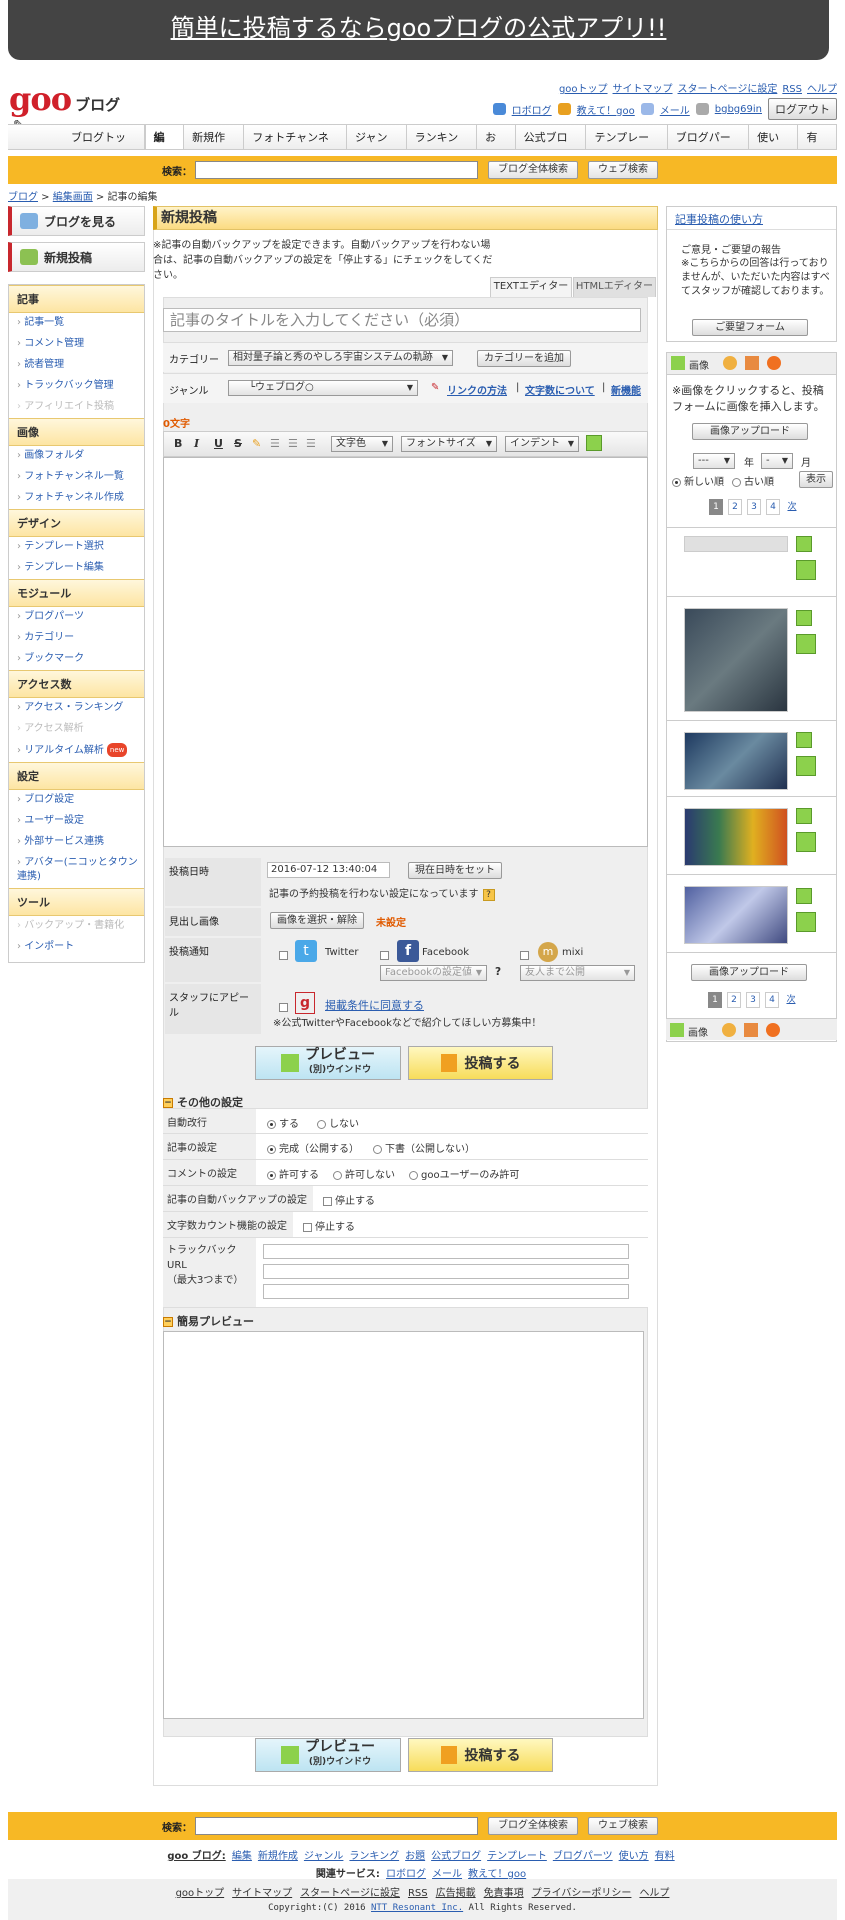 This screenshot has width=845, height=1920. What do you see at coordinates (271, 1175) in the screenshot?
I see `radio-allow` at bounding box center [271, 1175].